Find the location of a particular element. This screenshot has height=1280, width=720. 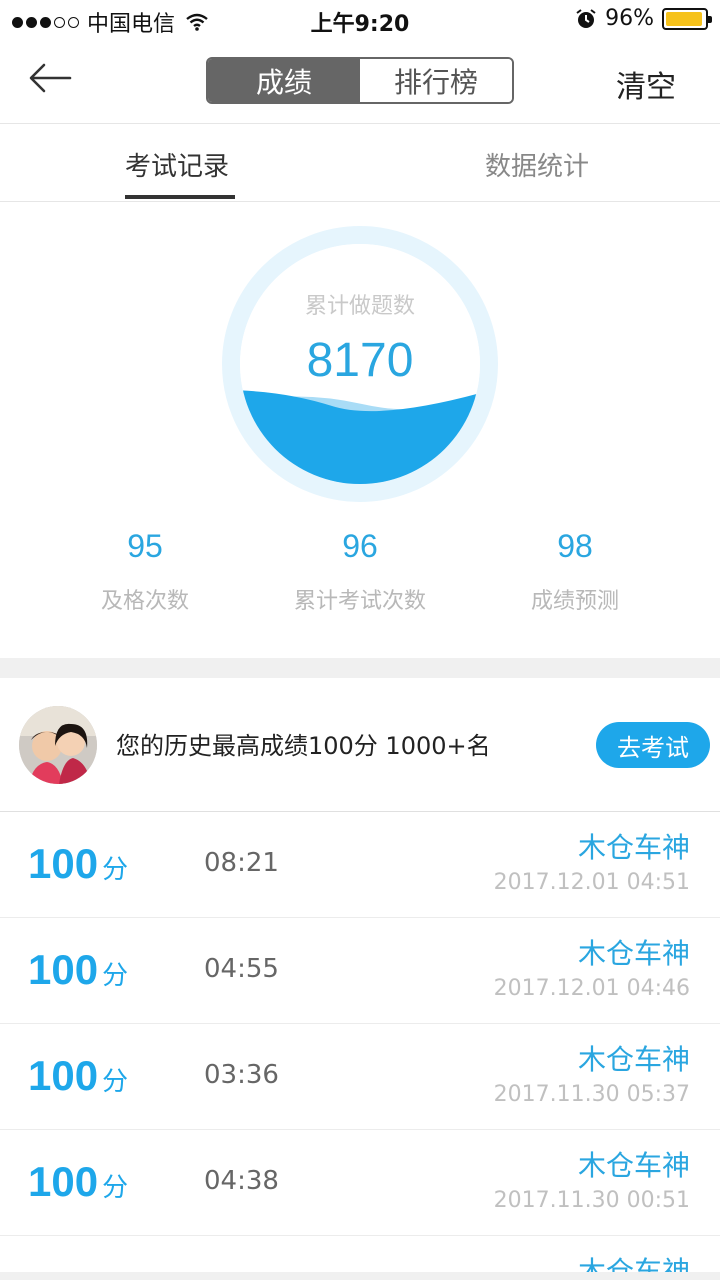

battery-percent: 96% is located at coordinates (629, 18).